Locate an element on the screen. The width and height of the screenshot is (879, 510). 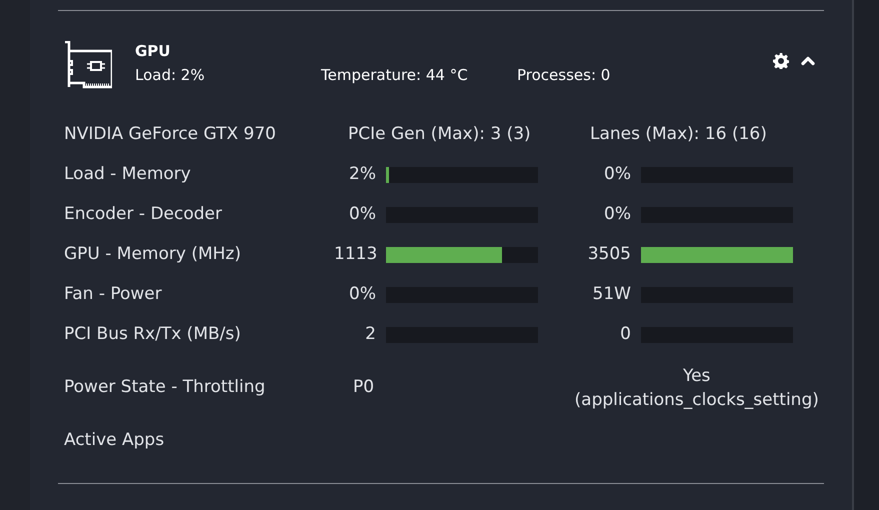
summary-stat: Temperature: 44 °C is located at coordinates (395, 75).